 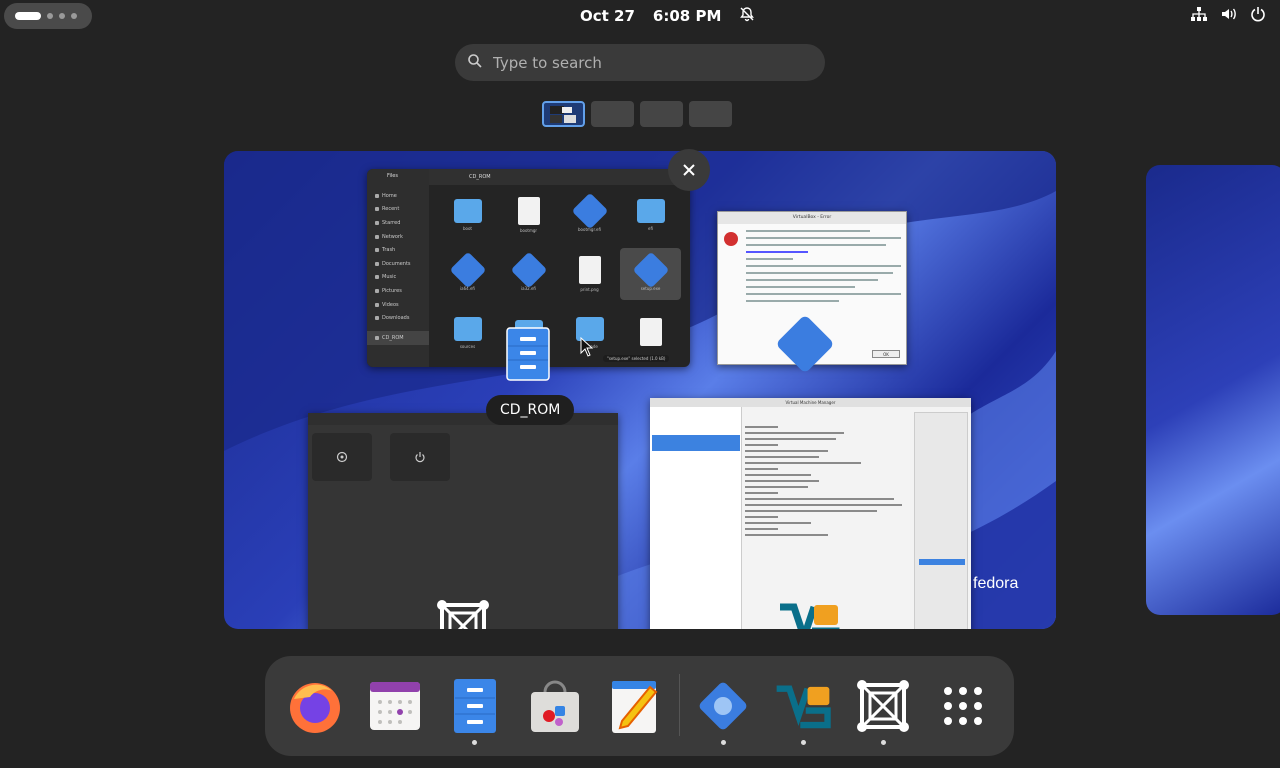 I want to click on activities-button, so click(x=48, y=16).